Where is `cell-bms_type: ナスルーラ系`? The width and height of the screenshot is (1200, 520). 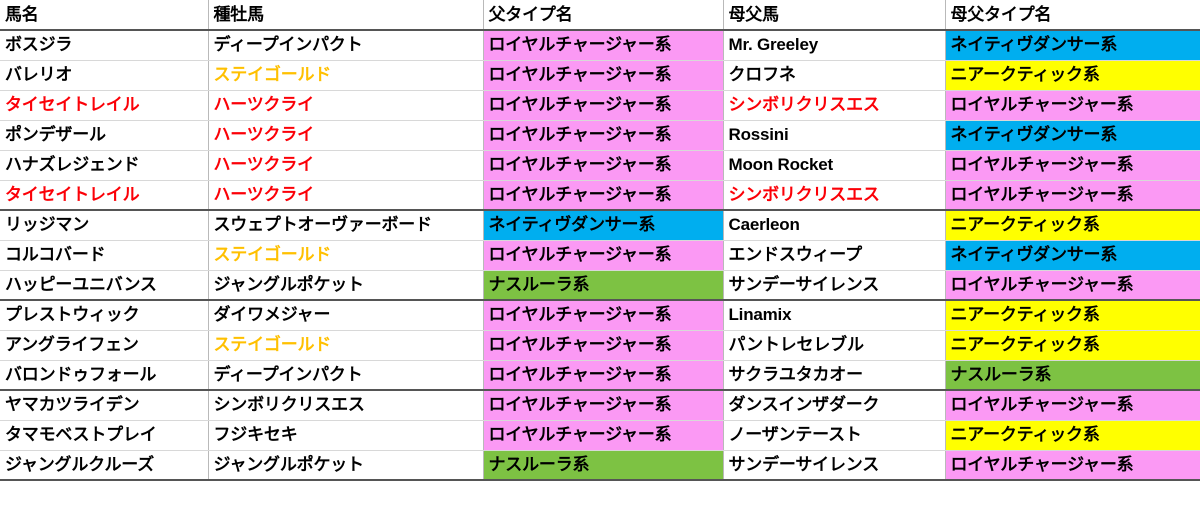 cell-bms_type: ナスルーラ系 is located at coordinates (1072, 375).